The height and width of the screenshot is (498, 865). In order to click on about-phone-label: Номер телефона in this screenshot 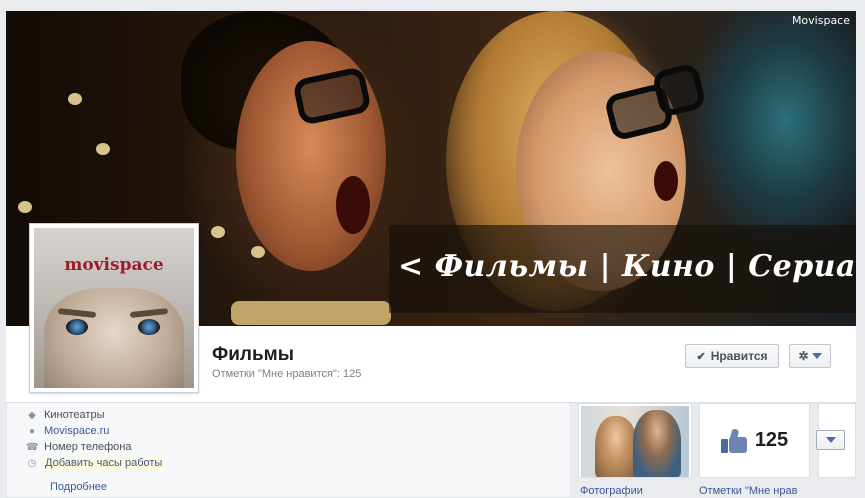, I will do `click(88, 447)`.